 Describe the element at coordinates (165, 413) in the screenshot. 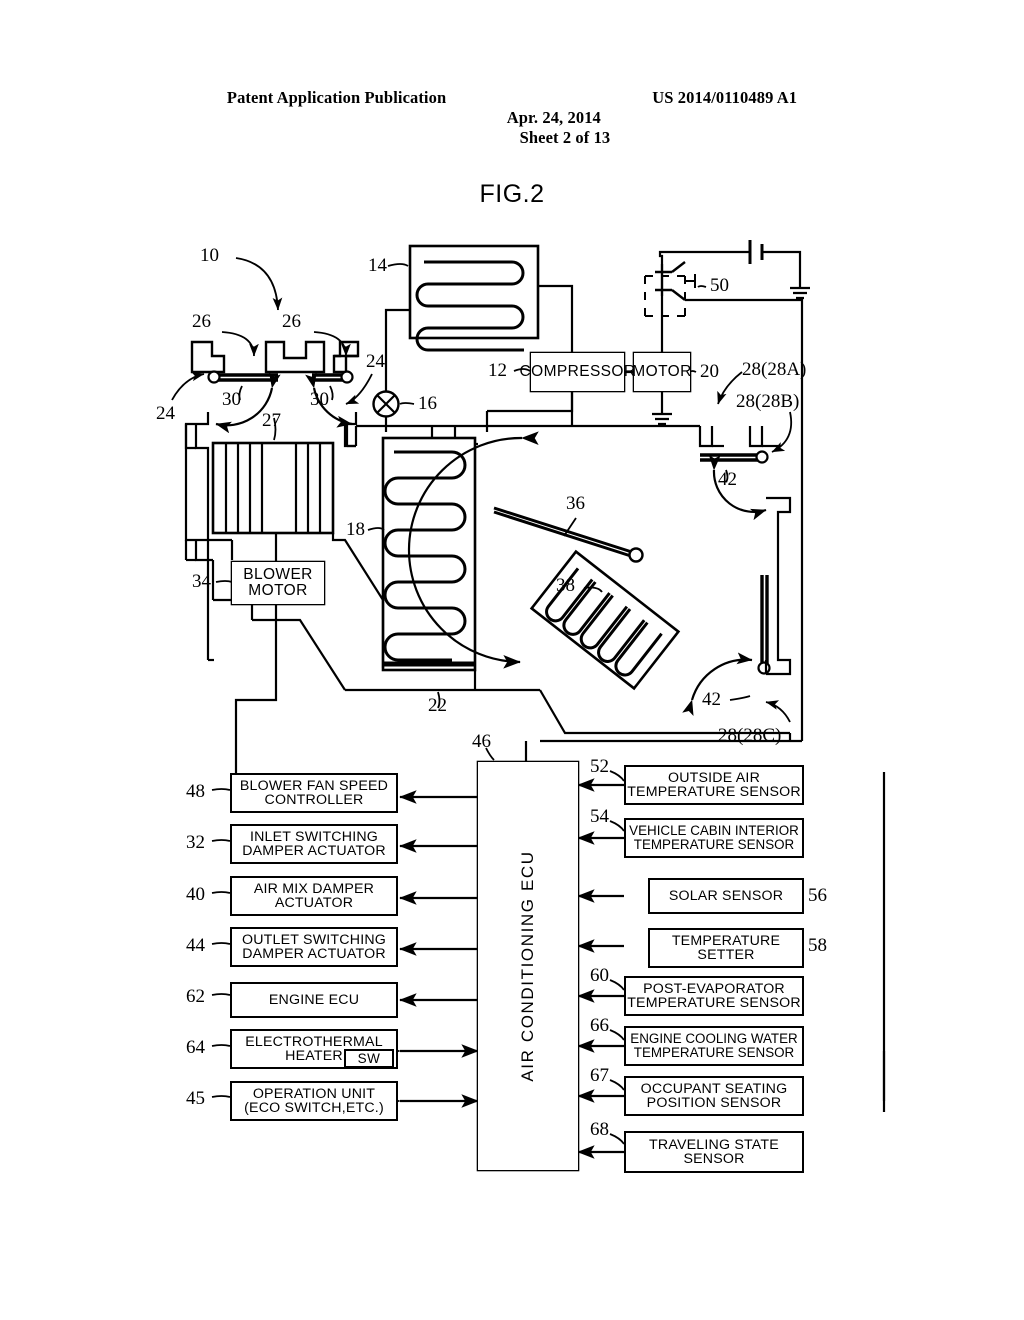

I see `ref-24-left: 24` at that location.